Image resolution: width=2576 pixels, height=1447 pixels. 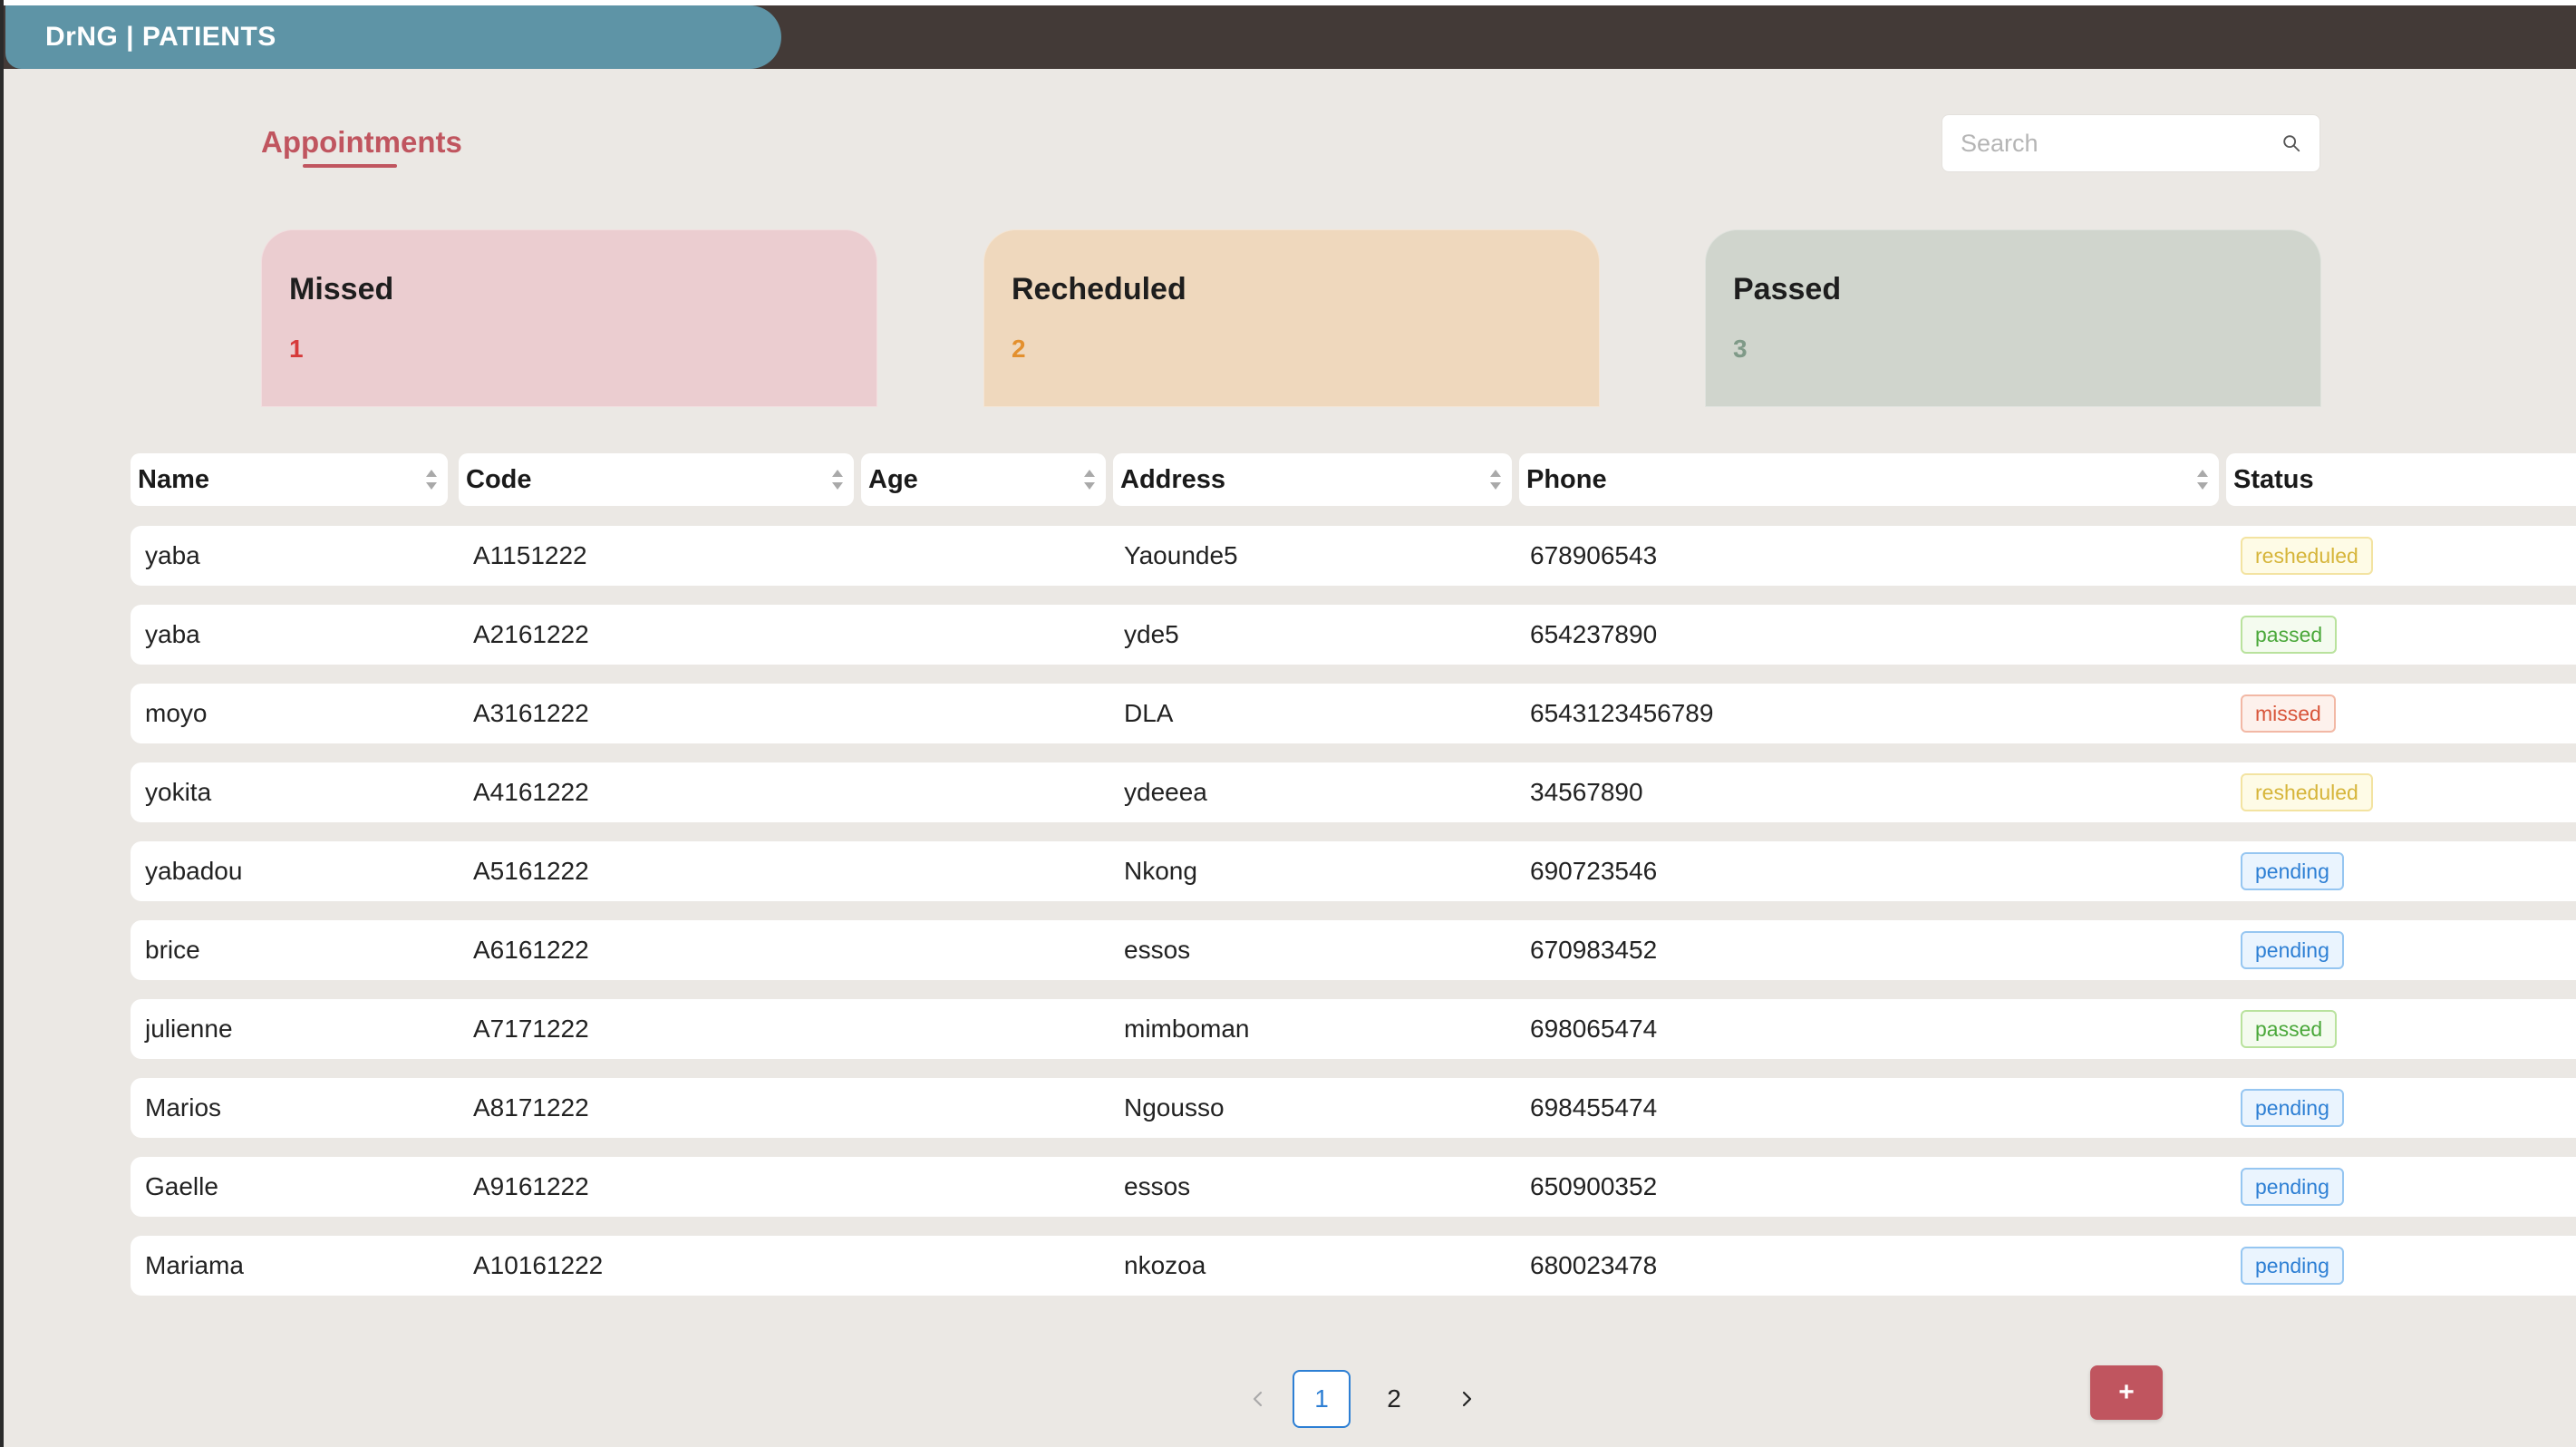 What do you see at coordinates (538, 1265) in the screenshot?
I see `cell-code: A10161222` at bounding box center [538, 1265].